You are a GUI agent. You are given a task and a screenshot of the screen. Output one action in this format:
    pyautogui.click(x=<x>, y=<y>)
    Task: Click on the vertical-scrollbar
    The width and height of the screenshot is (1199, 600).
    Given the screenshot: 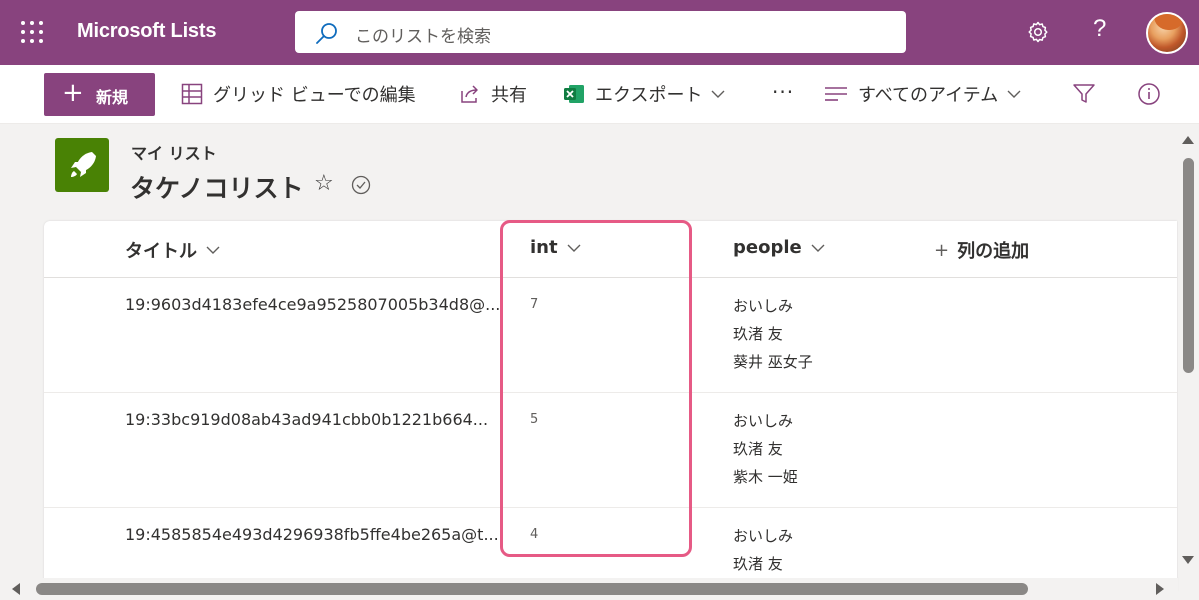 What is the action you would take?
    pyautogui.click(x=1188, y=350)
    